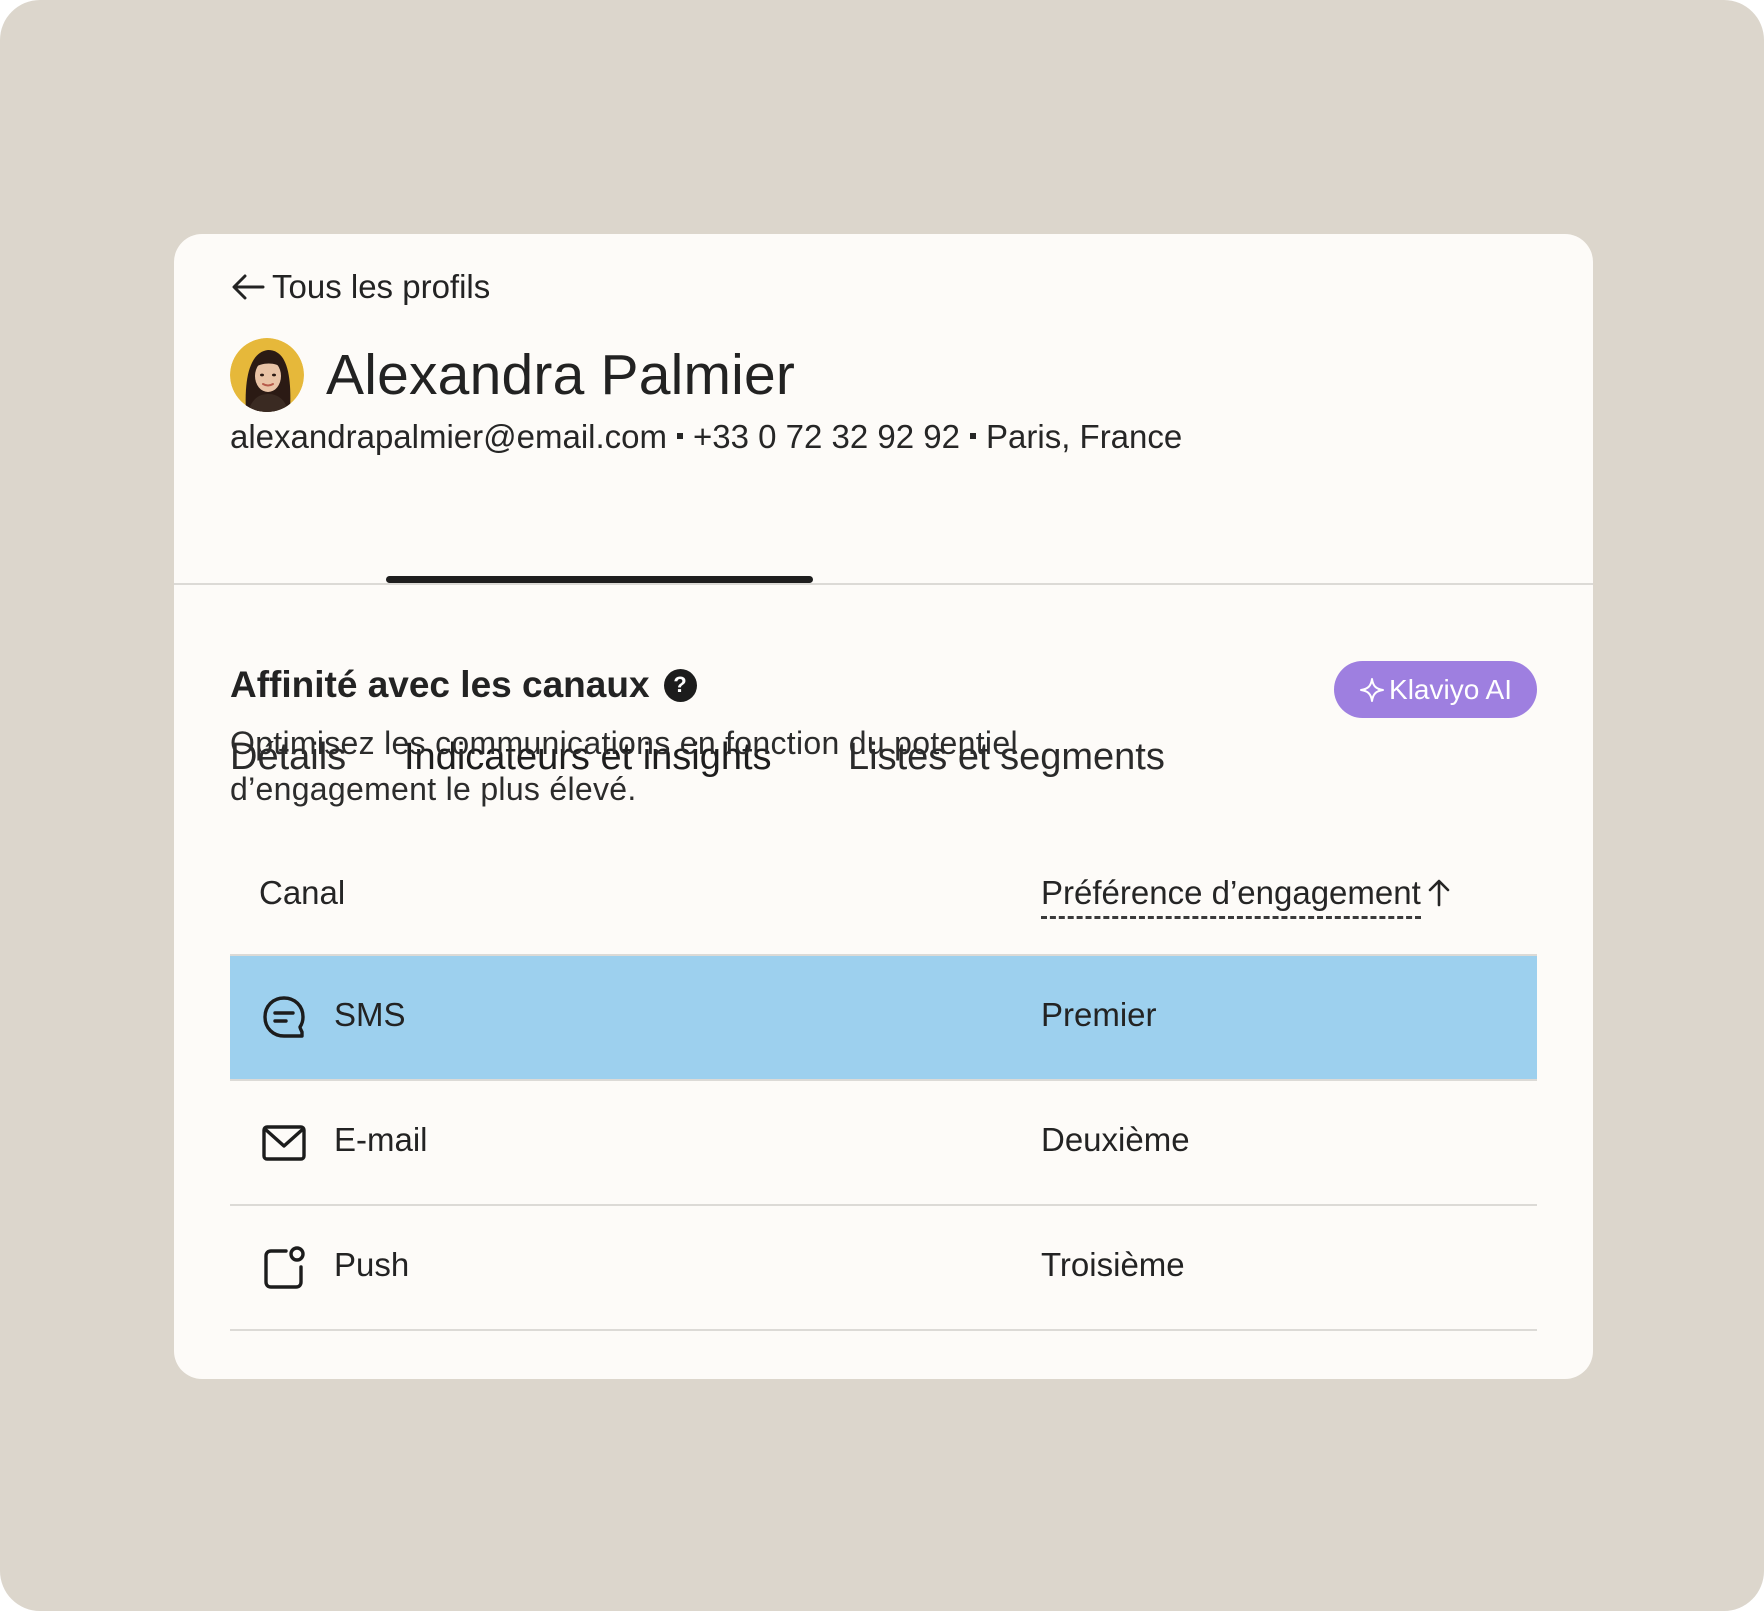 Image resolution: width=1764 pixels, height=1611 pixels. What do you see at coordinates (1084, 436) in the screenshot?
I see `profile-location: Paris, France` at bounding box center [1084, 436].